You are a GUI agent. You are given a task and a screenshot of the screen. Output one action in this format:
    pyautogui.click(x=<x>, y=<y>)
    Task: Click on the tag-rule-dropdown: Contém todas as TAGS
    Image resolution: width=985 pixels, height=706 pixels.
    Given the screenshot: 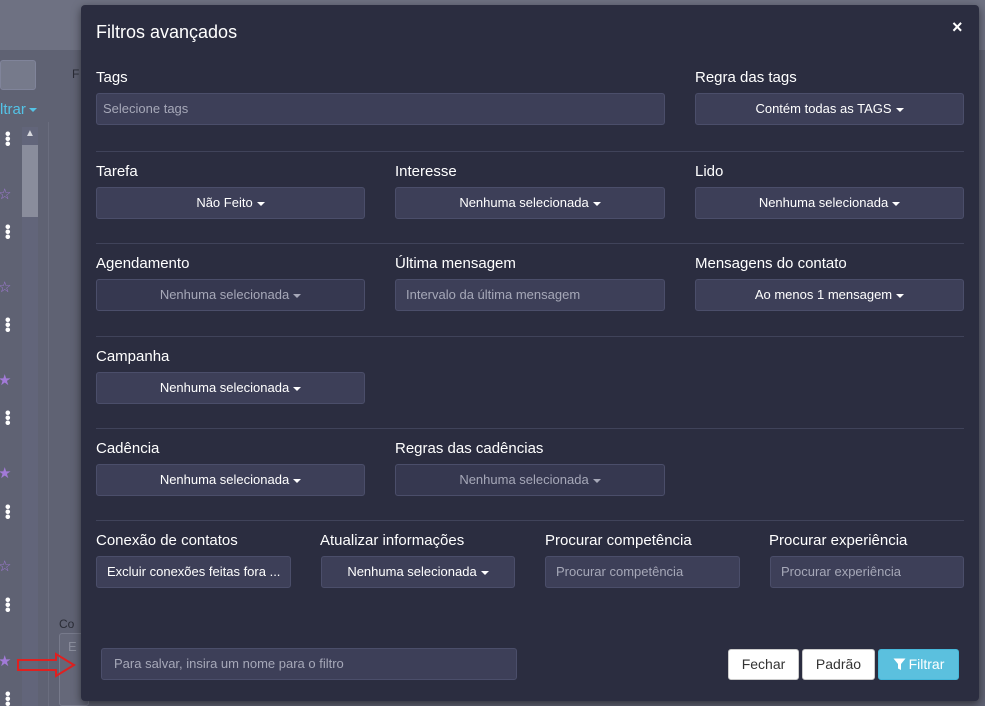 What is the action you would take?
    pyautogui.click(x=829, y=109)
    